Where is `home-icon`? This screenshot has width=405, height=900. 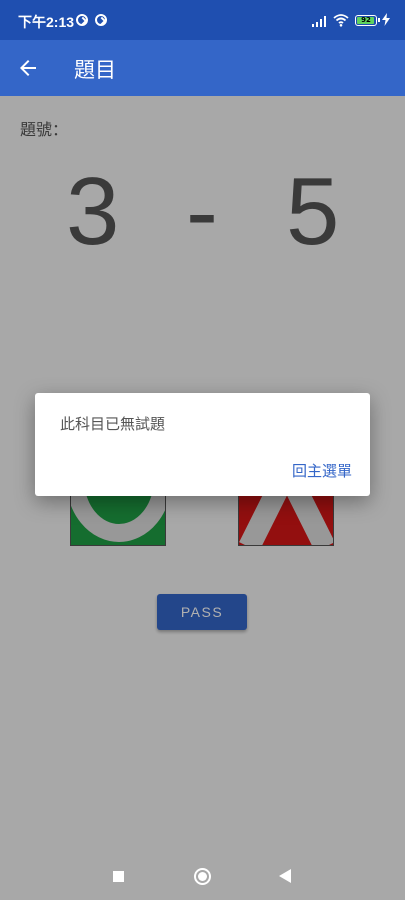 home-icon is located at coordinates (202, 876).